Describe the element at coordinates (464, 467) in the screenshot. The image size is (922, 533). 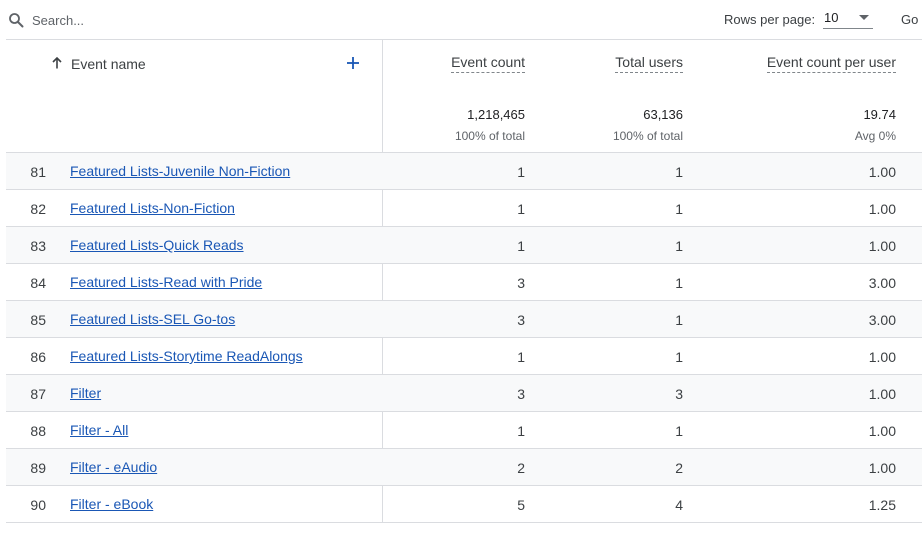
I see `table-row: 89 Filter - eAudio 2 2 1.00` at that location.